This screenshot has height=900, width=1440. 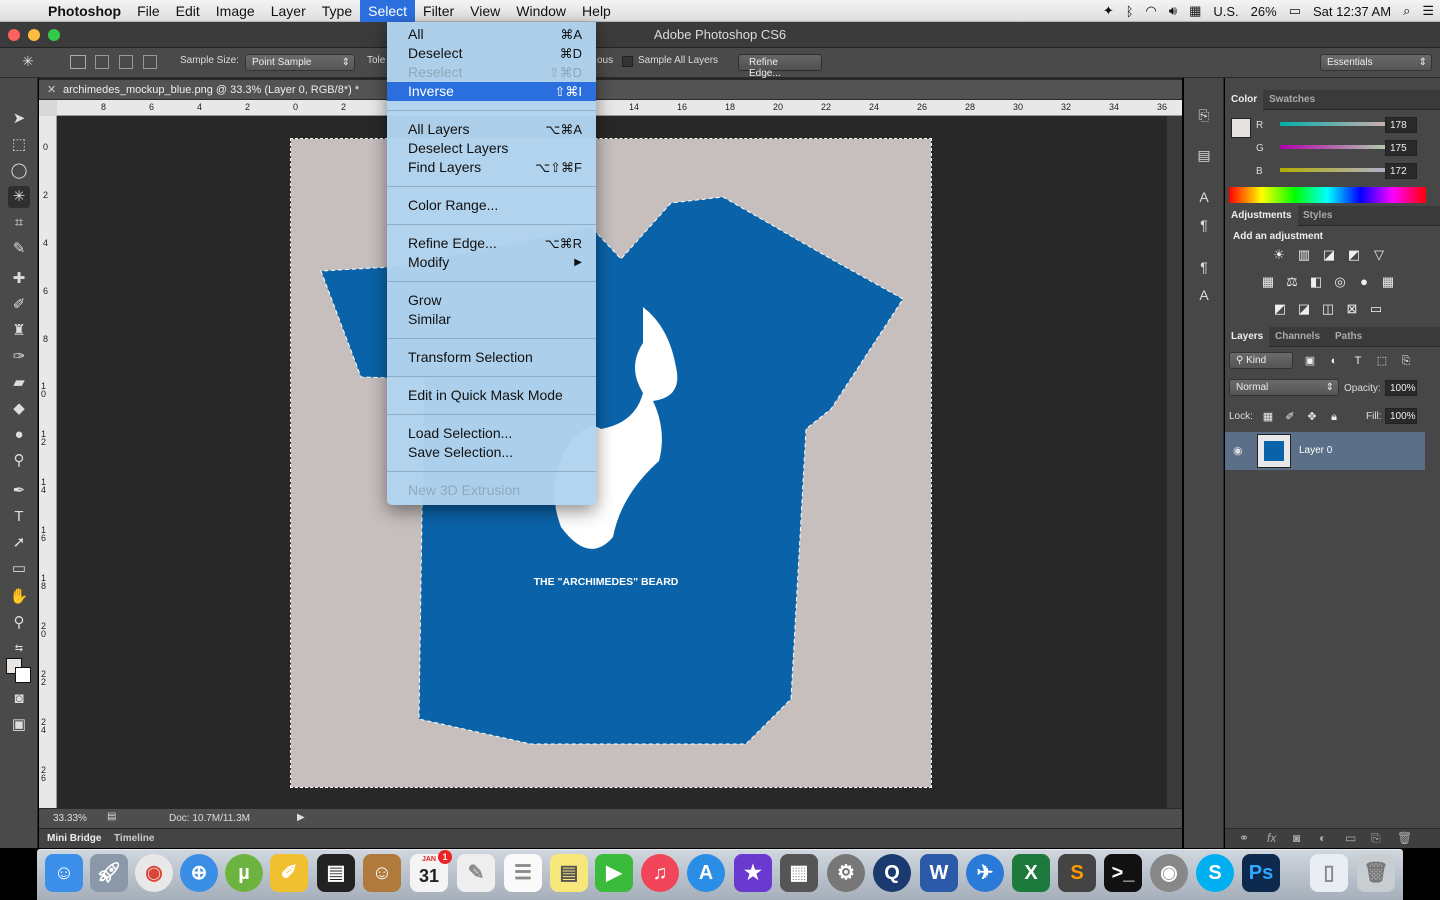 I want to click on hand-tool-icon: ✋, so click(x=19, y=597).